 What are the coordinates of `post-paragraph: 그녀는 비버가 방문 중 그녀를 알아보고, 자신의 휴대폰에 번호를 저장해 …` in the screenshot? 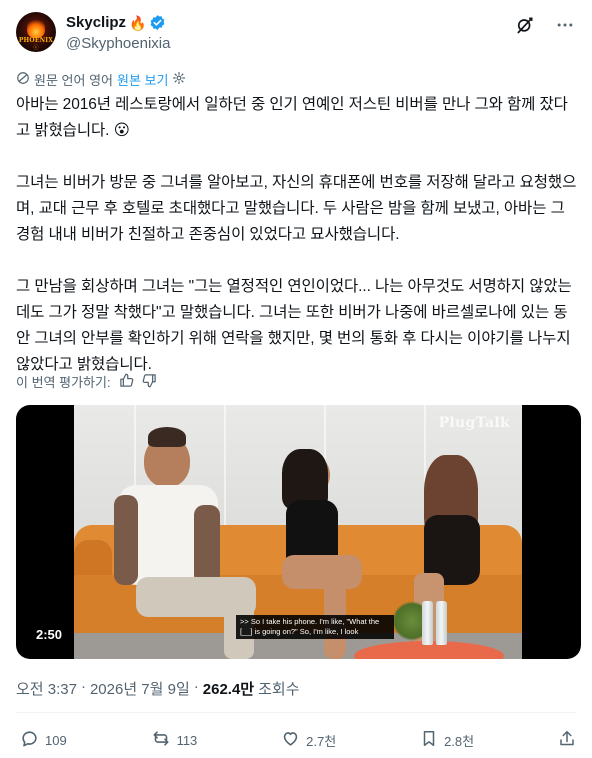 It's located at (296, 208).